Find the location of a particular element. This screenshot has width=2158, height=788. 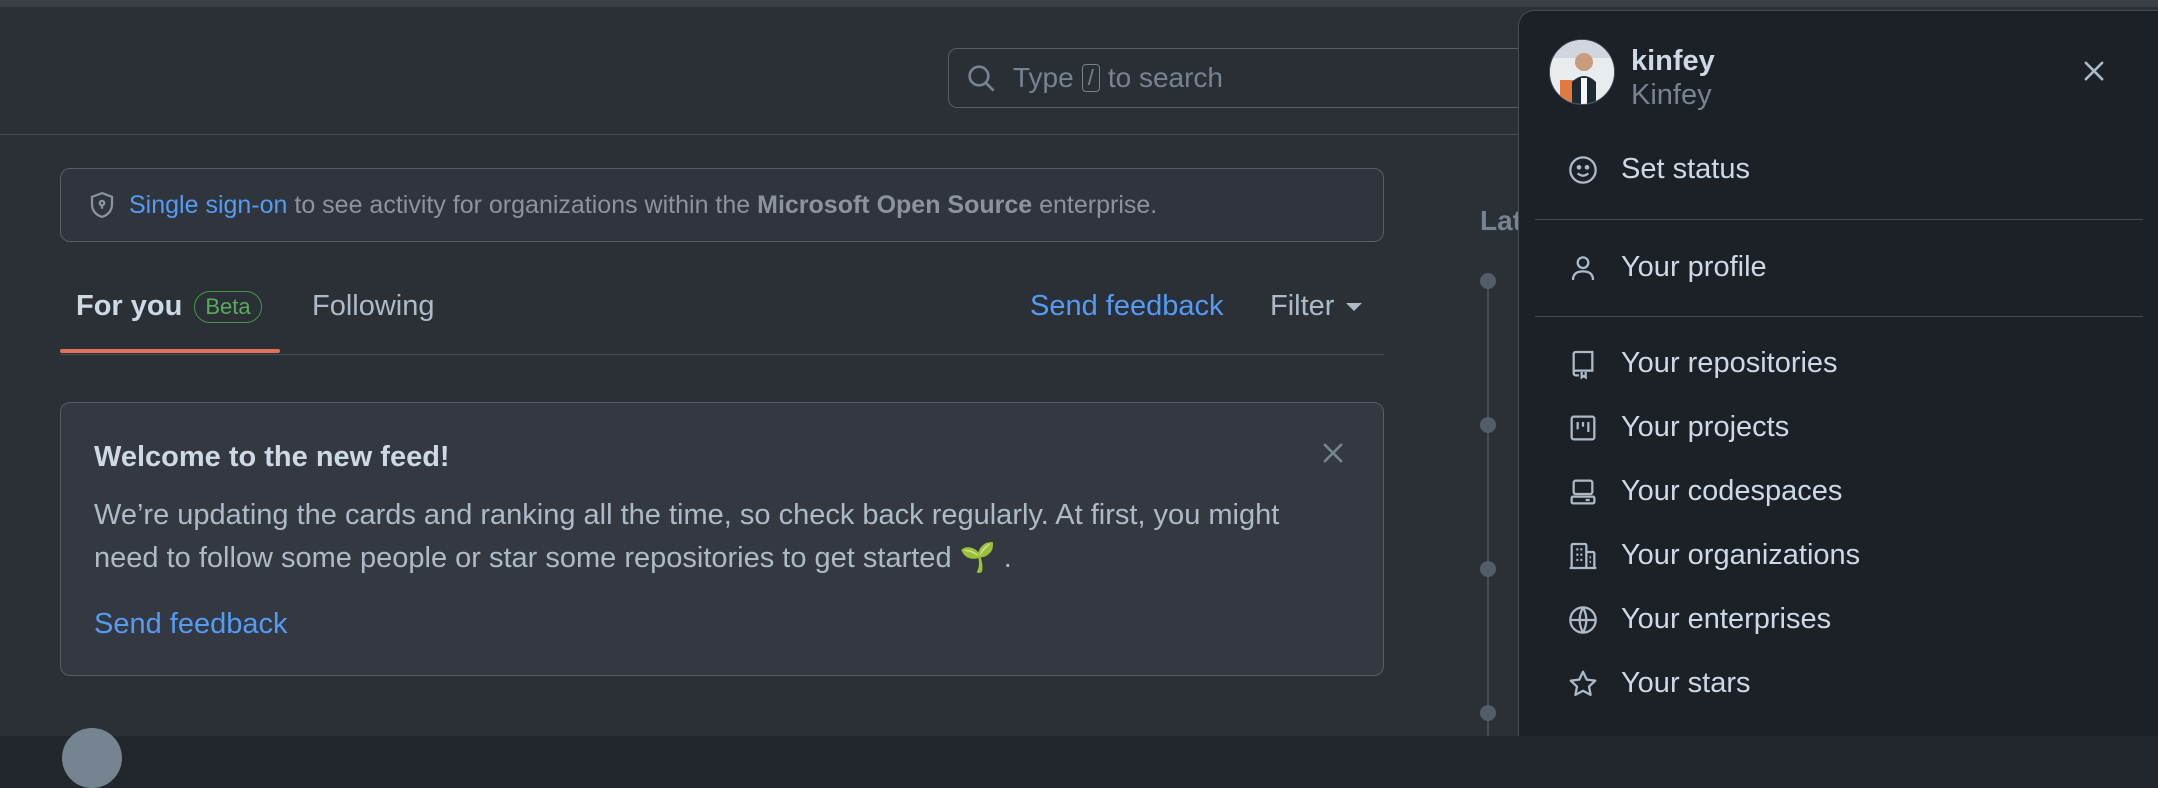

menu-item-label: Your profile is located at coordinates (1694, 267).